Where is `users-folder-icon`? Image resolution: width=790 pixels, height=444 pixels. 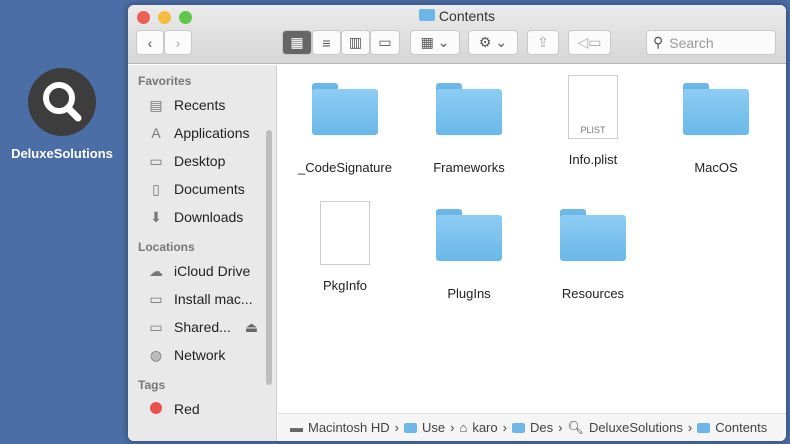
users-folder-icon is located at coordinates (410, 427).